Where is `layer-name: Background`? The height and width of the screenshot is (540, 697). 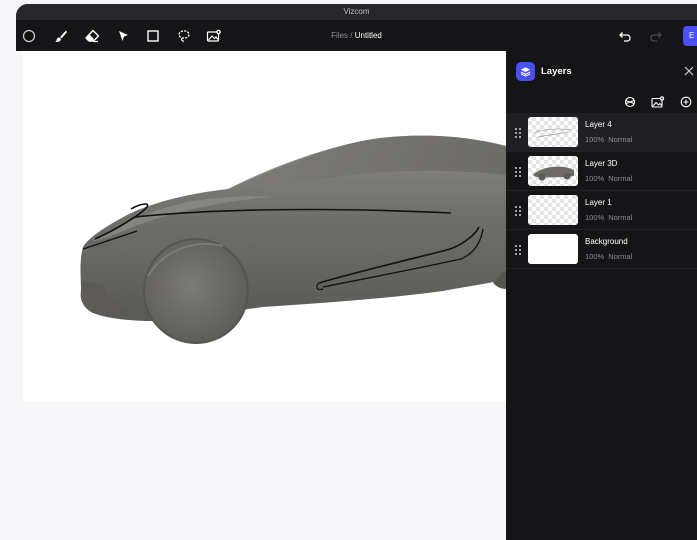
layer-name: Background is located at coordinates (606, 241).